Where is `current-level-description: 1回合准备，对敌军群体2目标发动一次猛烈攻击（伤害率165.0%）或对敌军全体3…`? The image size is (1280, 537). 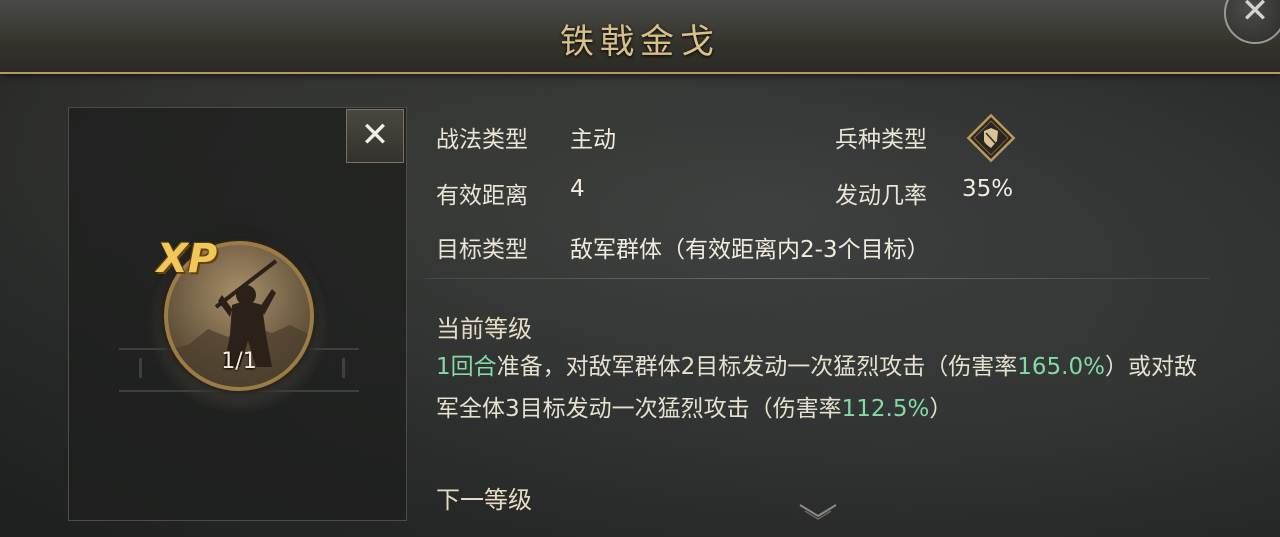 current-level-description: 1回合准备，对敌军群体2目标发动一次猛烈攻击（伤害率165.0%）或对敌军全体3… is located at coordinates (820, 388).